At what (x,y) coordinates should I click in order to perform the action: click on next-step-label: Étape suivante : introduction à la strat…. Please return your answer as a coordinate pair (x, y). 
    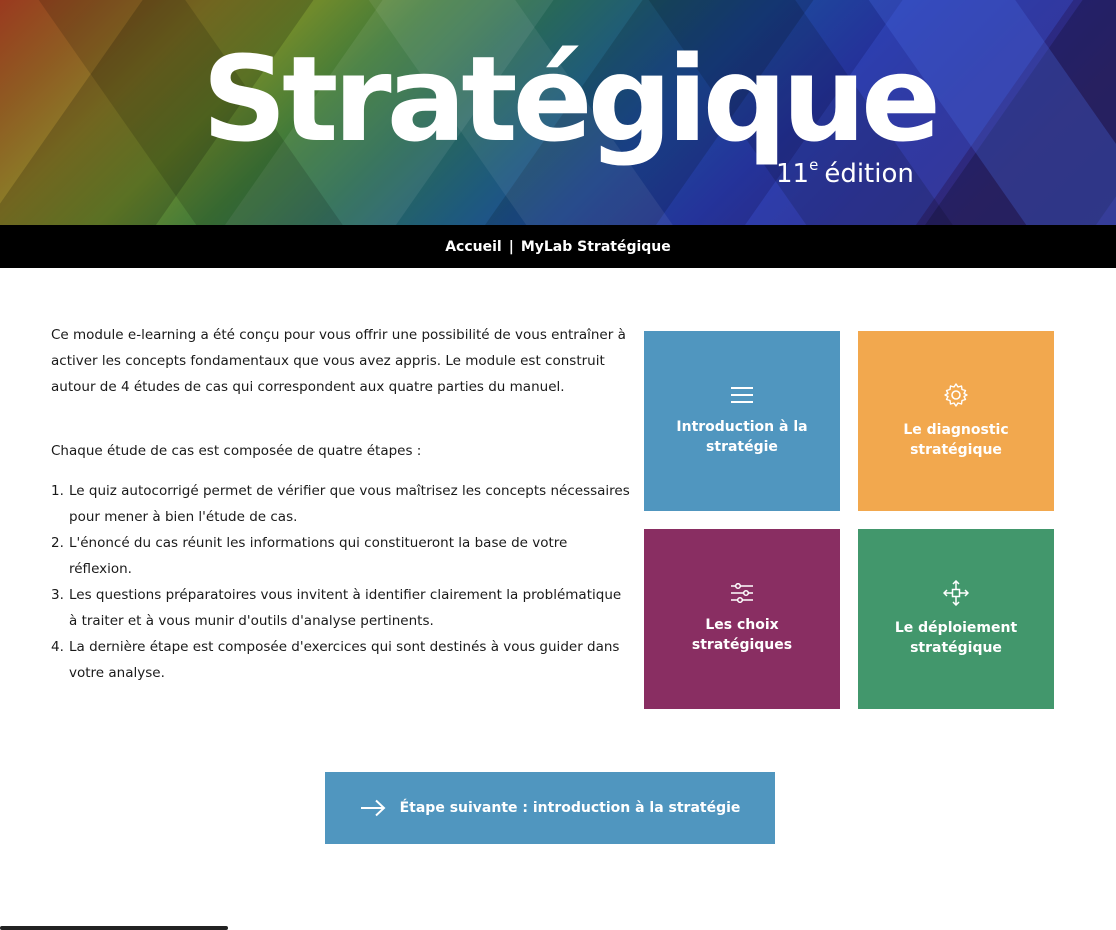
    Looking at the image, I should click on (570, 808).